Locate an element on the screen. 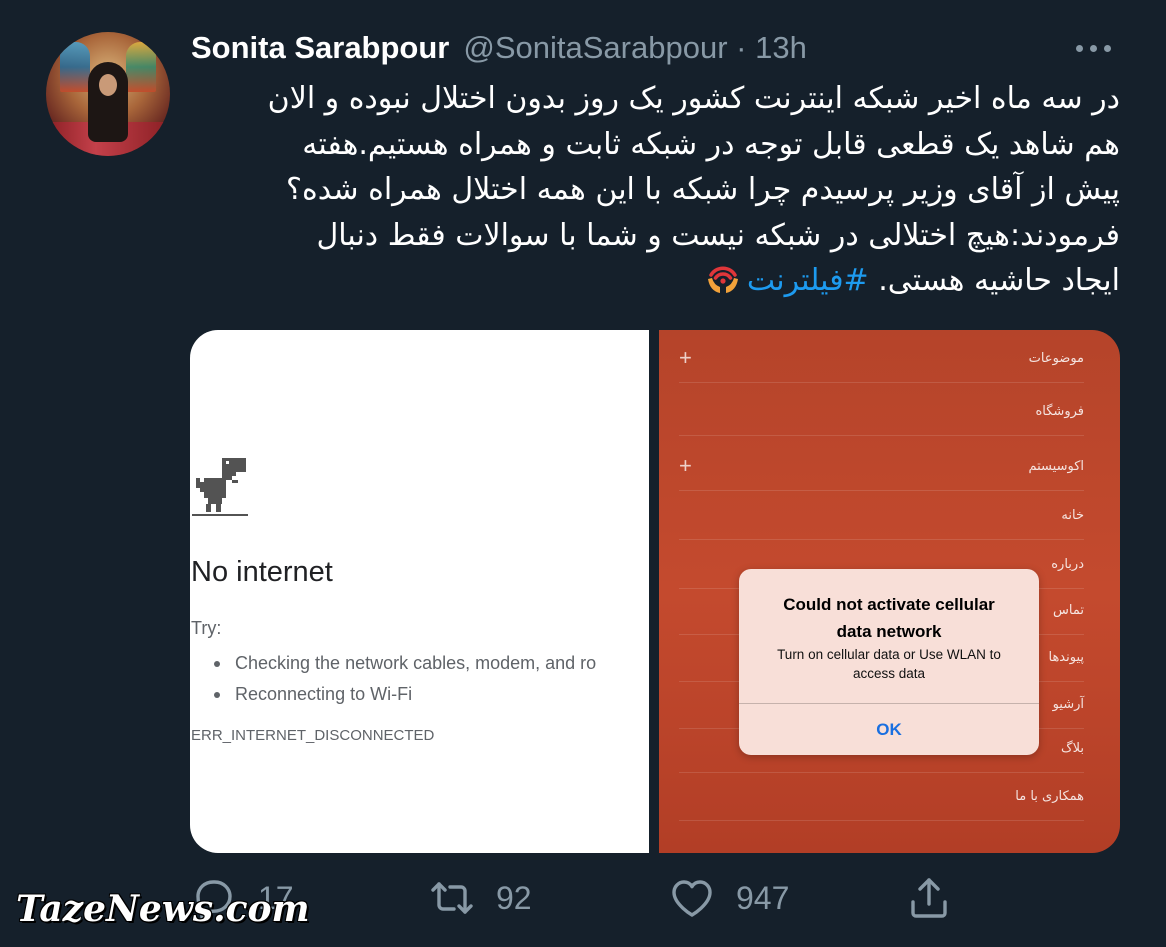  like-count: 947 is located at coordinates (763, 897).